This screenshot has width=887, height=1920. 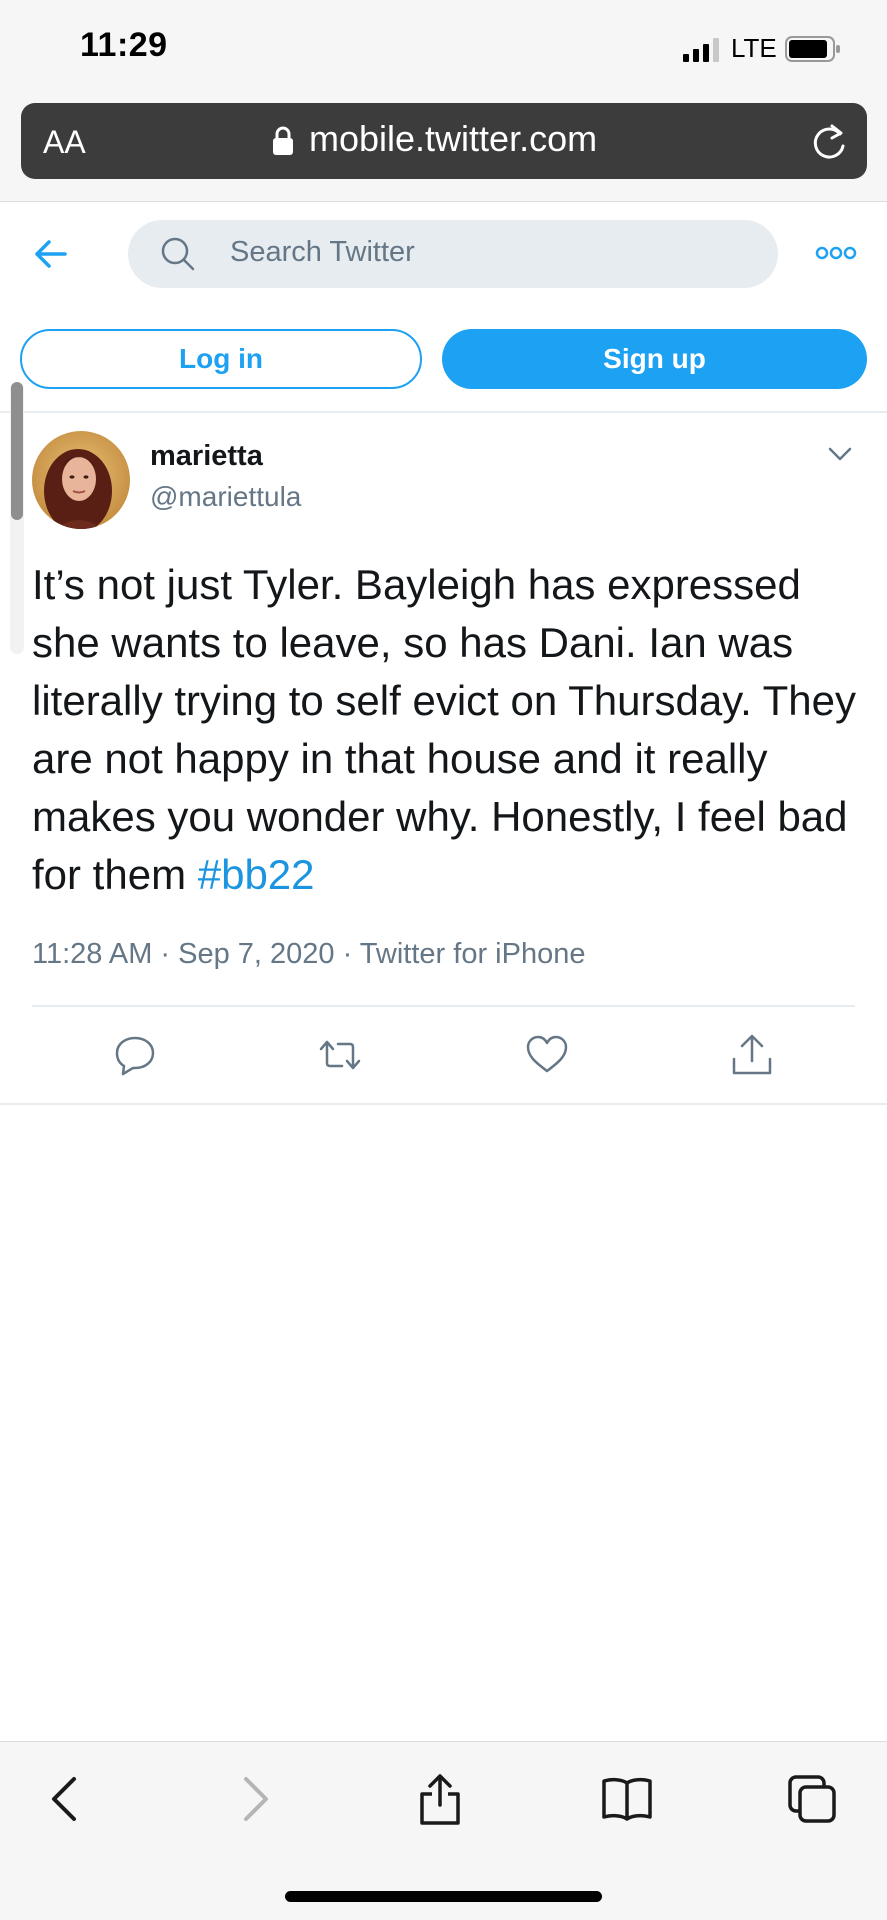 What do you see at coordinates (453, 254) in the screenshot?
I see `search-box` at bounding box center [453, 254].